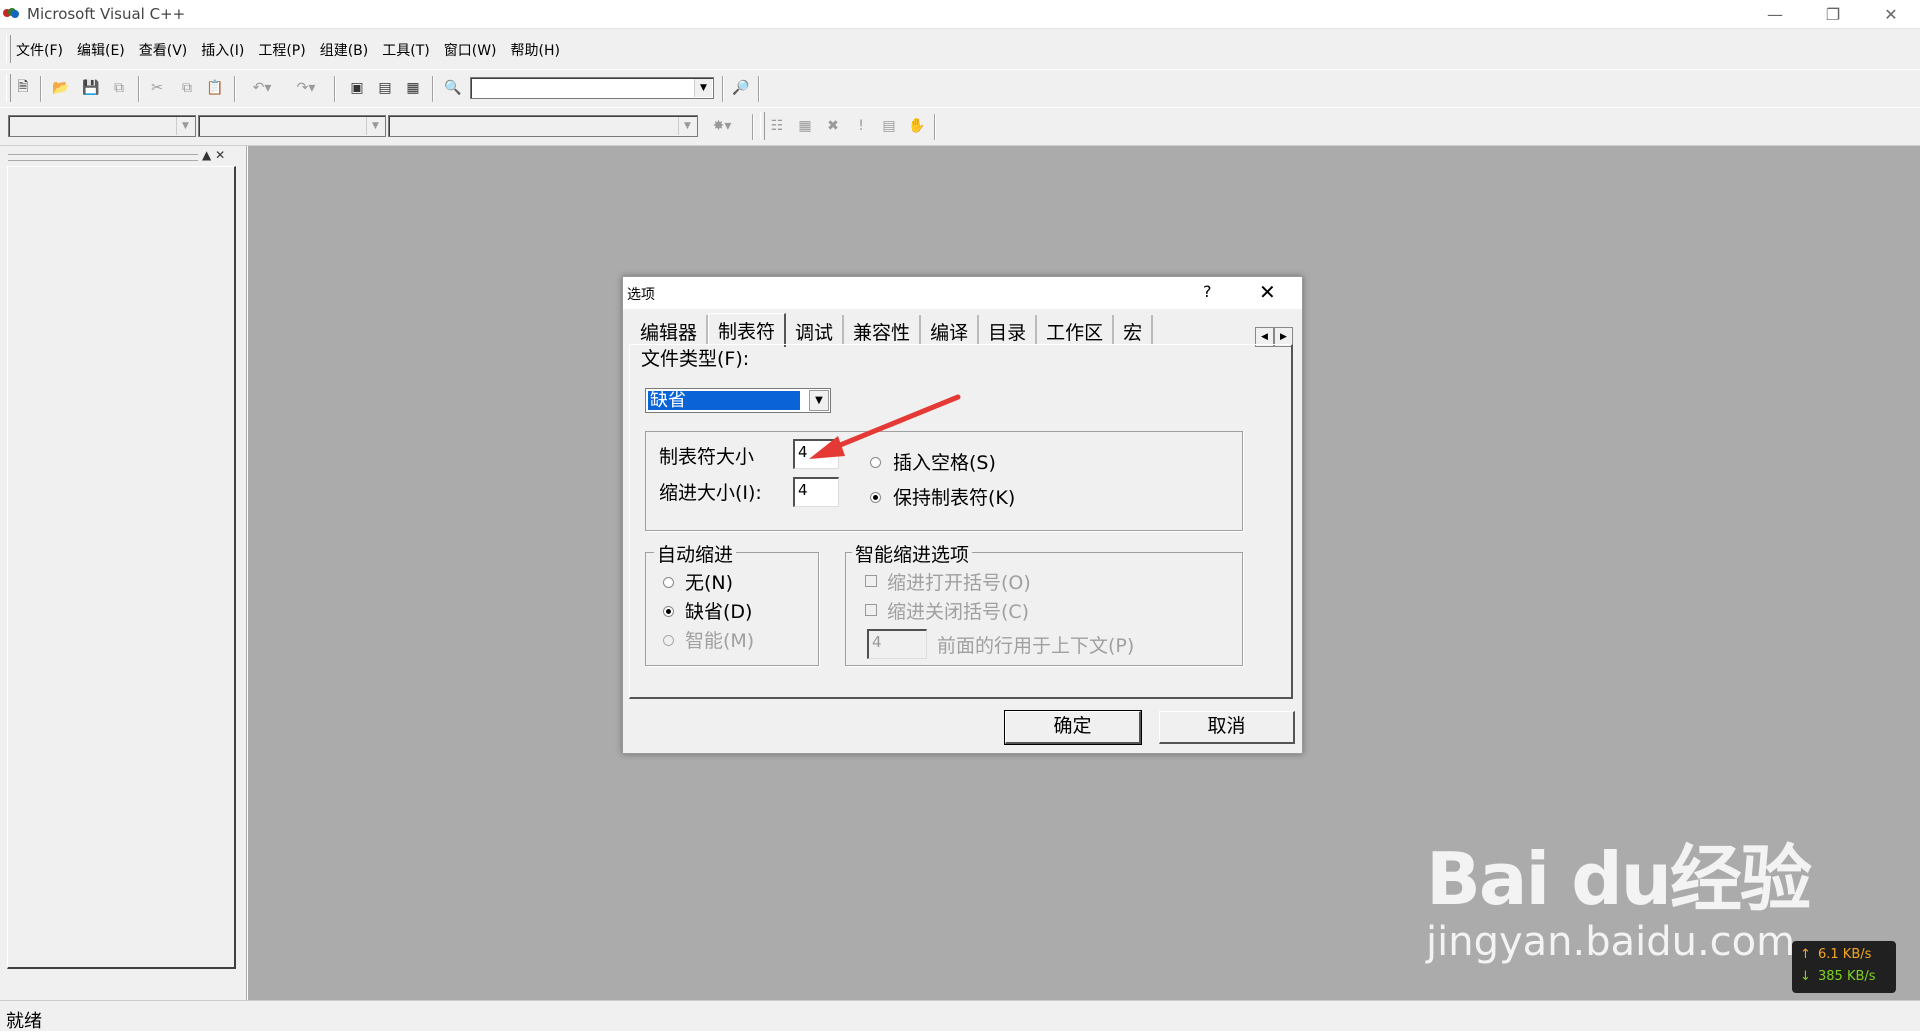  Describe the element at coordinates (1073, 727) in the screenshot. I see `ok-button: 确定` at that location.